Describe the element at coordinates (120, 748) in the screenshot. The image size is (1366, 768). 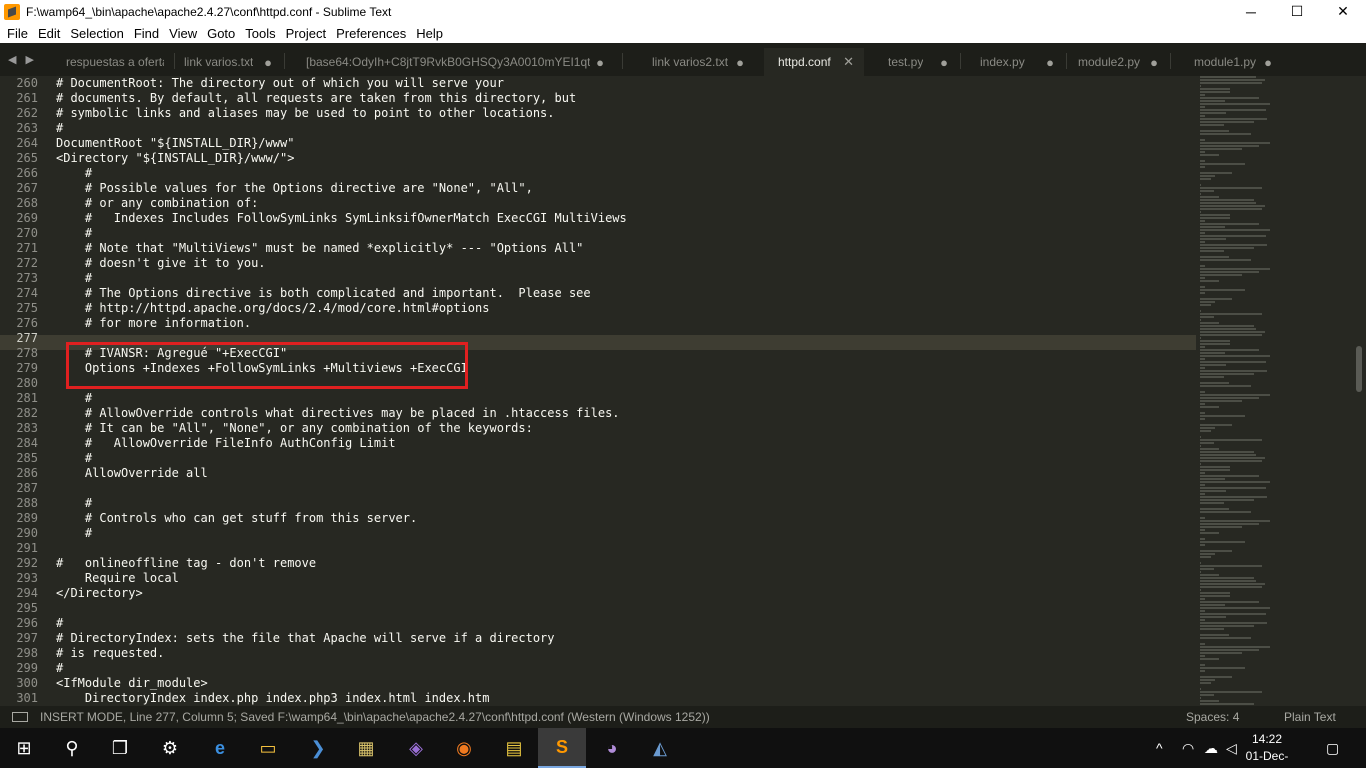
I see `task-view-button: ❐` at that location.